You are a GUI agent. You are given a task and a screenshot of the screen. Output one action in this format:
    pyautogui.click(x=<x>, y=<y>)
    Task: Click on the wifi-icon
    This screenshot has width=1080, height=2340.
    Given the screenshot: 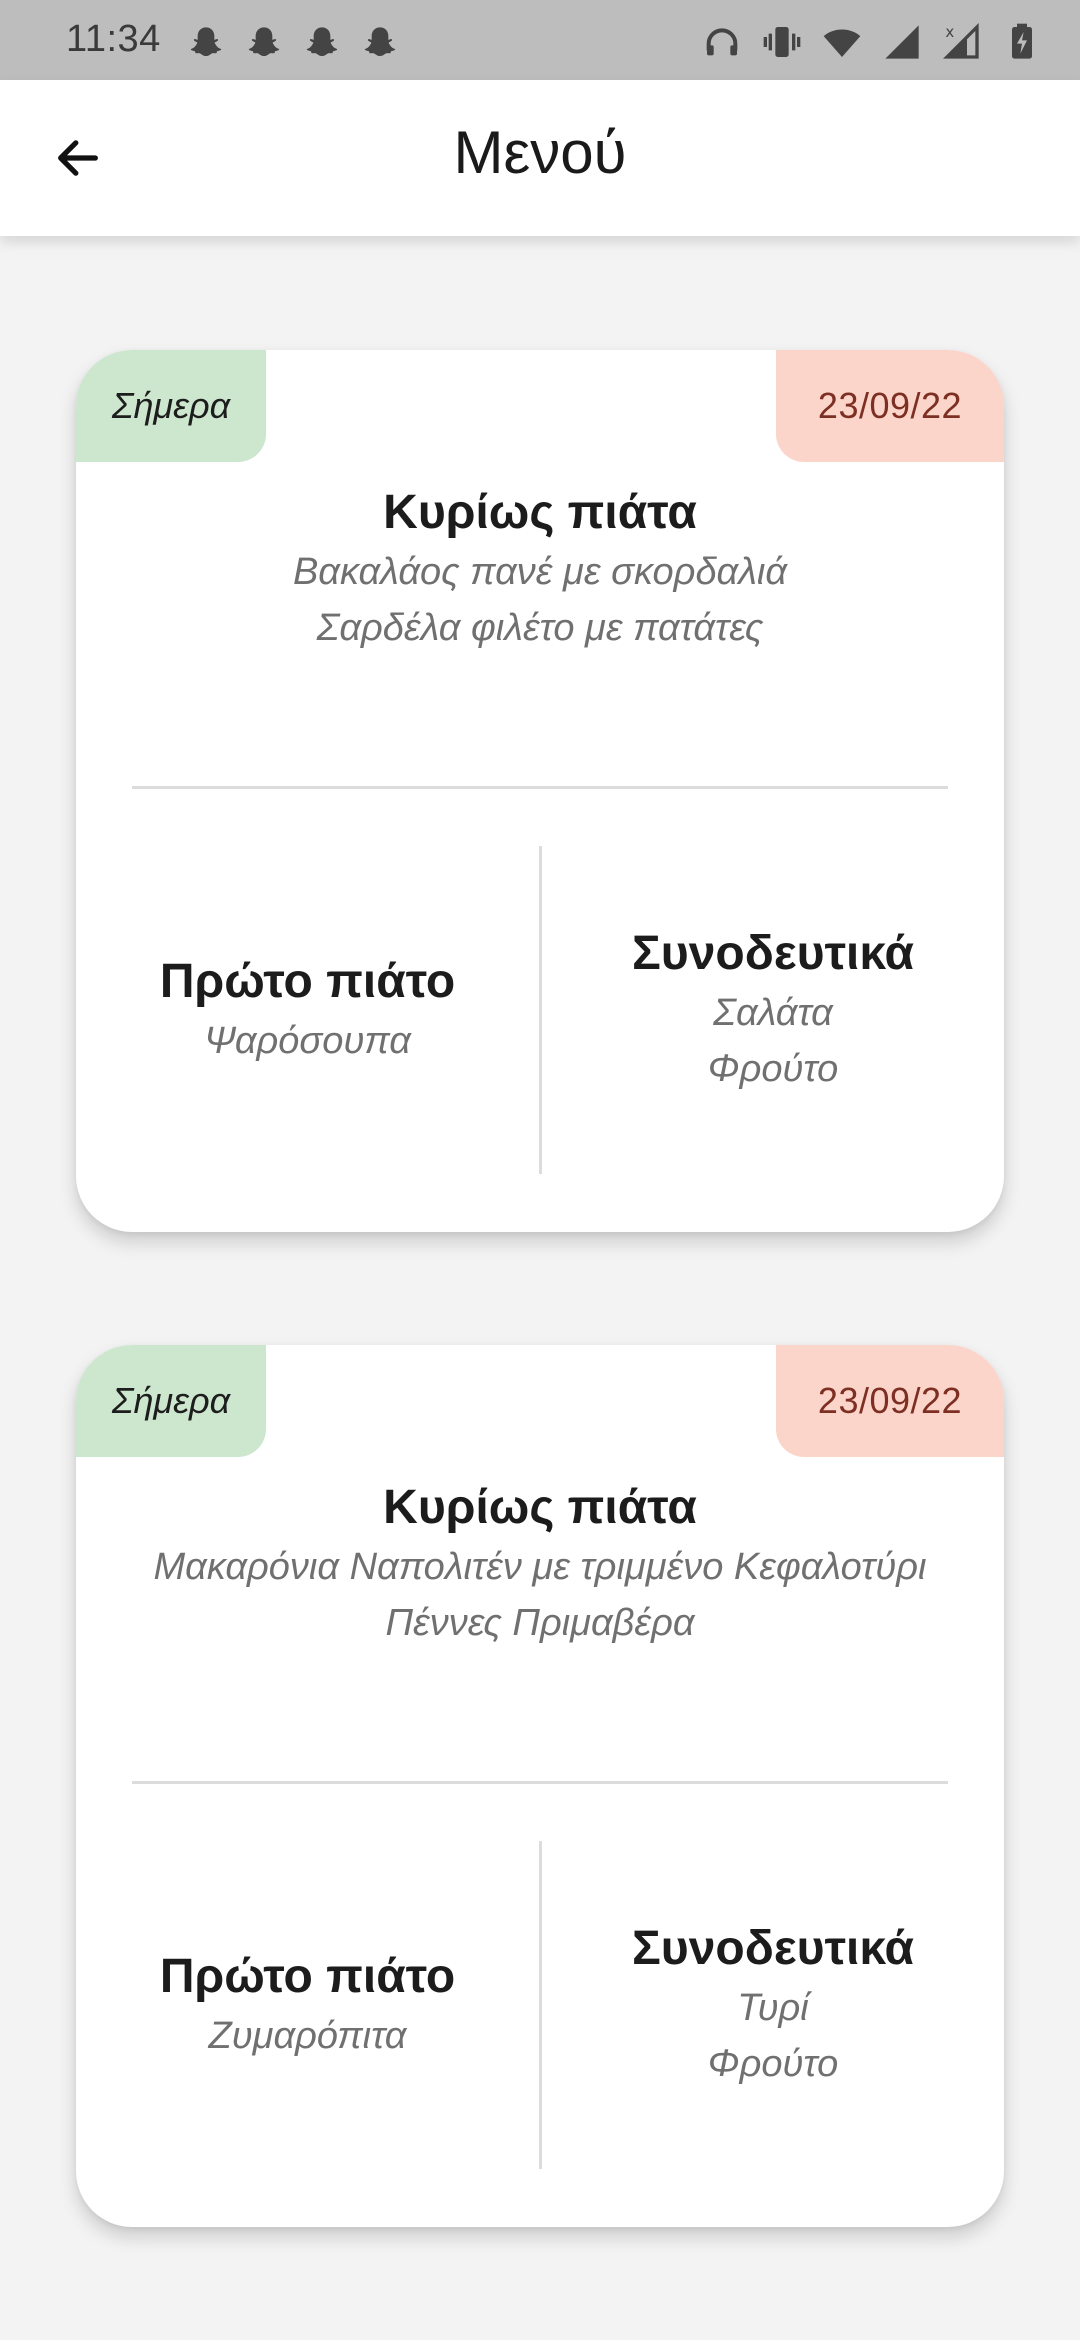 What is the action you would take?
    pyautogui.click(x=842, y=43)
    